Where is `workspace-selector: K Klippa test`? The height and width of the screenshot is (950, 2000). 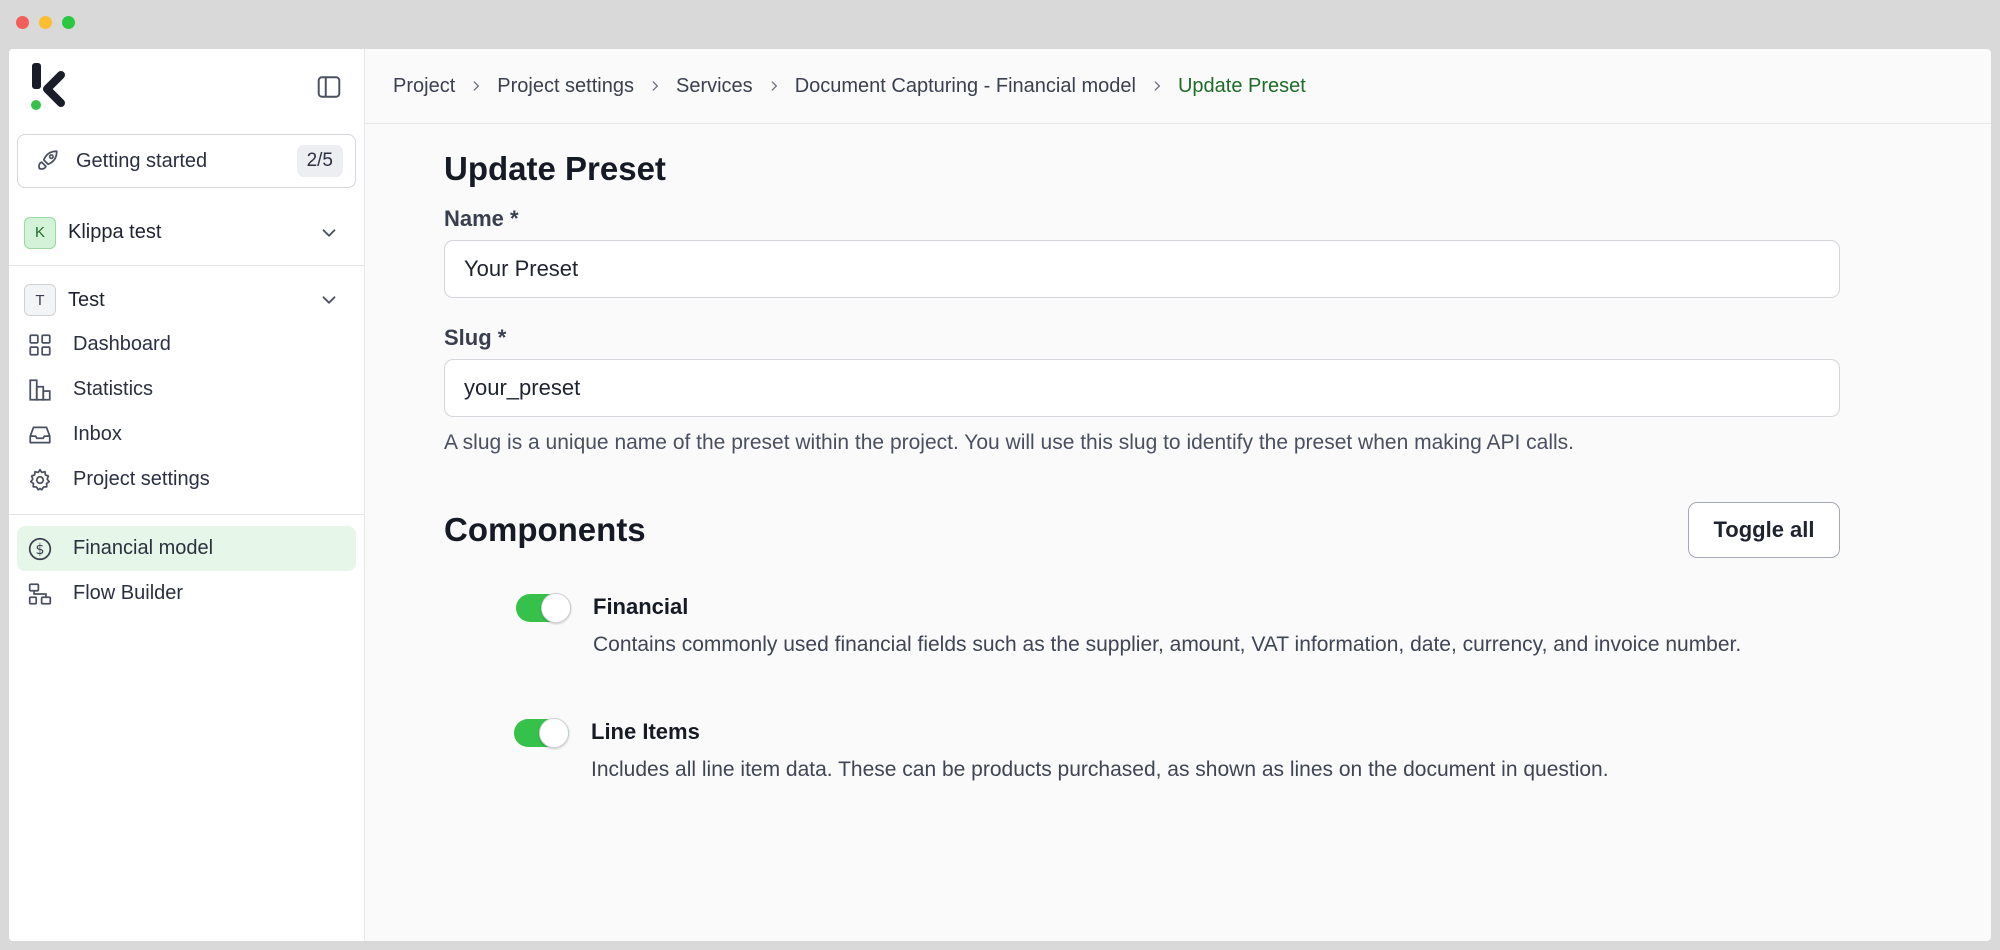 workspace-selector: K Klippa test is located at coordinates (186, 233).